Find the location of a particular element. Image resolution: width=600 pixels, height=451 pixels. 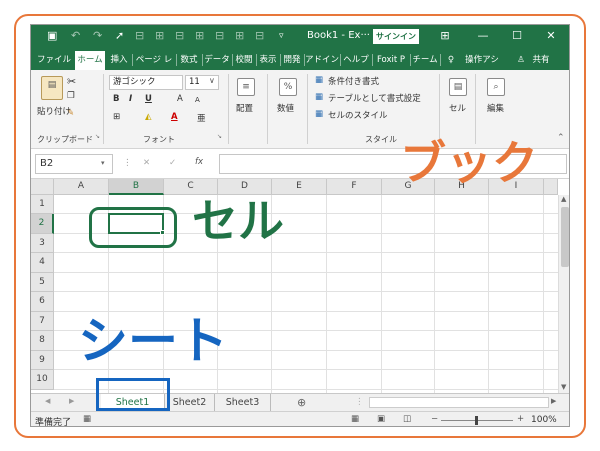

table-format-button: テーブルとして書式設定 is located at coordinates (374, 98).